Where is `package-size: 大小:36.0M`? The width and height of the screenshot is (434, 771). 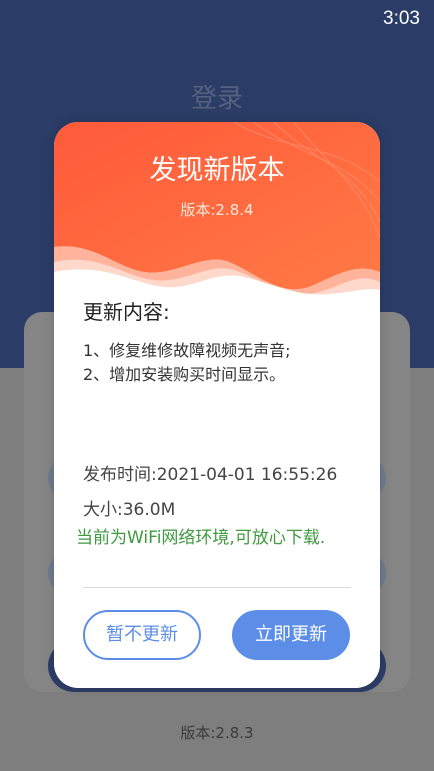 package-size: 大小:36.0M is located at coordinates (129, 510).